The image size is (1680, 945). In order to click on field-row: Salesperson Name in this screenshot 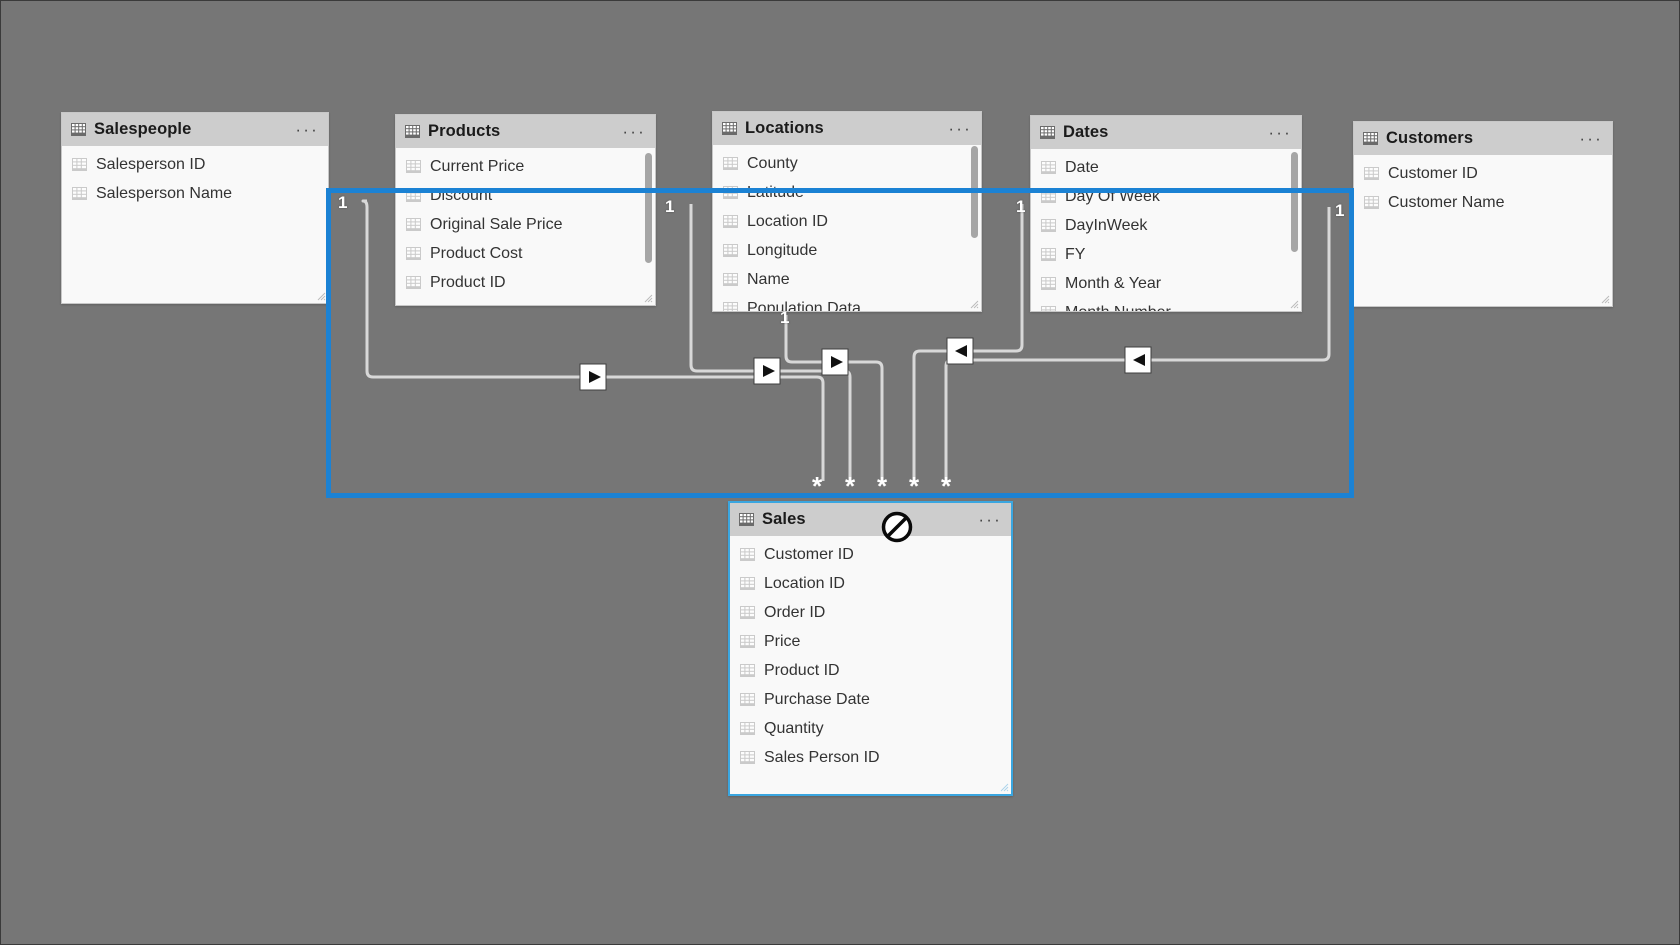, I will do `click(195, 193)`.